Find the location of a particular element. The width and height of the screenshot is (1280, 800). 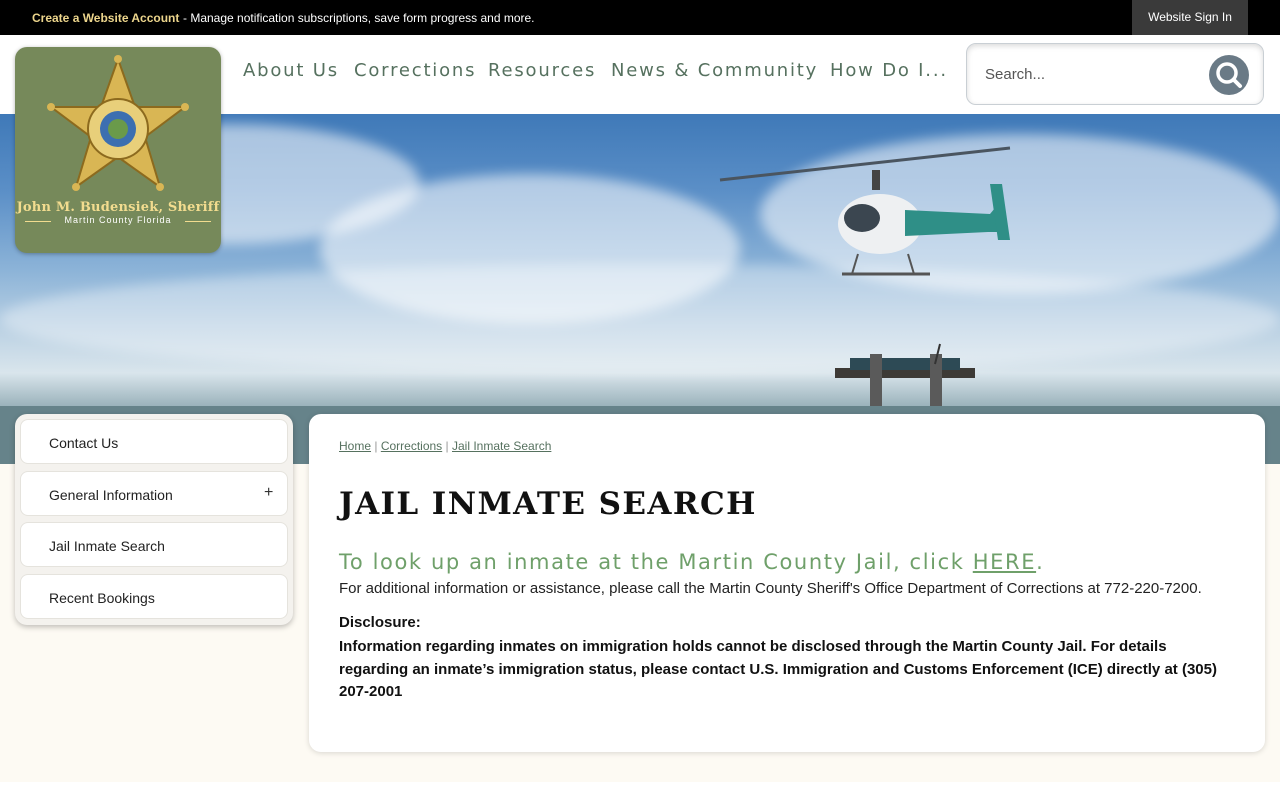

search-box is located at coordinates (1115, 74).